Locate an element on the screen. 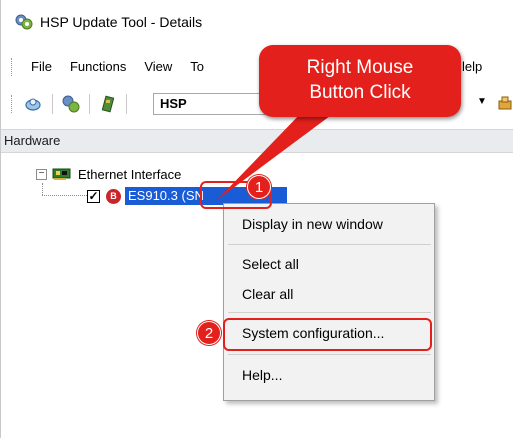 This screenshot has width=513, height=438. tree-node-ethernet: − Ethernet Interface is located at coordinates (108, 174).